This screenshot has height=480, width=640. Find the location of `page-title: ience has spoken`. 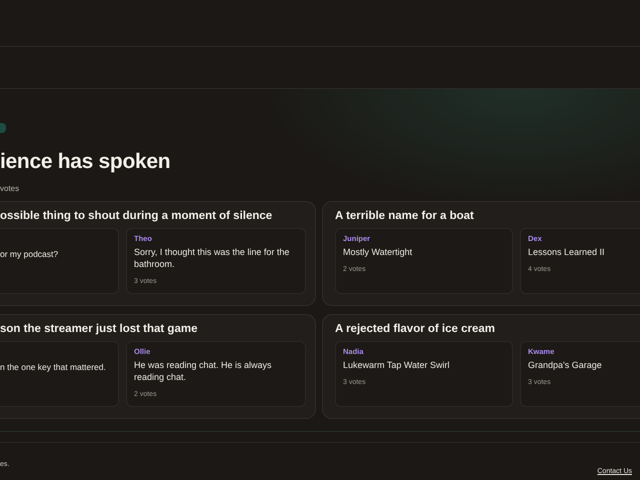

page-title: ience has spoken is located at coordinates (86, 162).